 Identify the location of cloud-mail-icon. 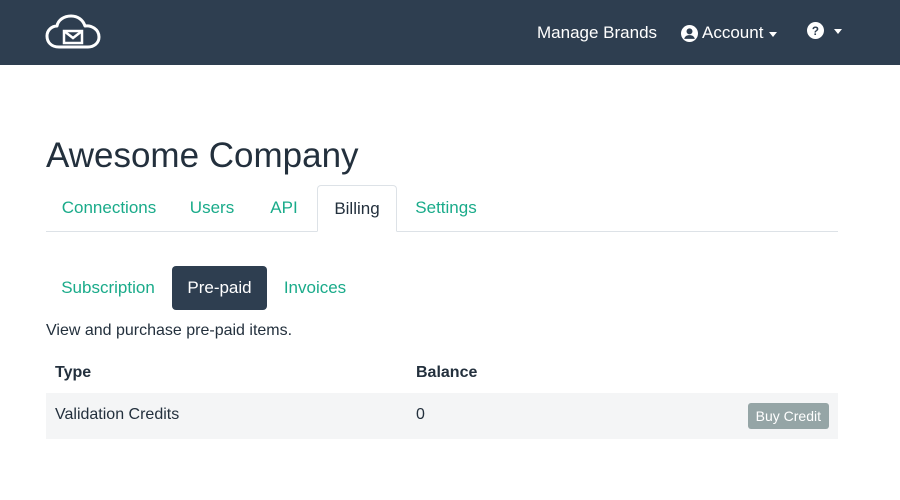
(73, 32).